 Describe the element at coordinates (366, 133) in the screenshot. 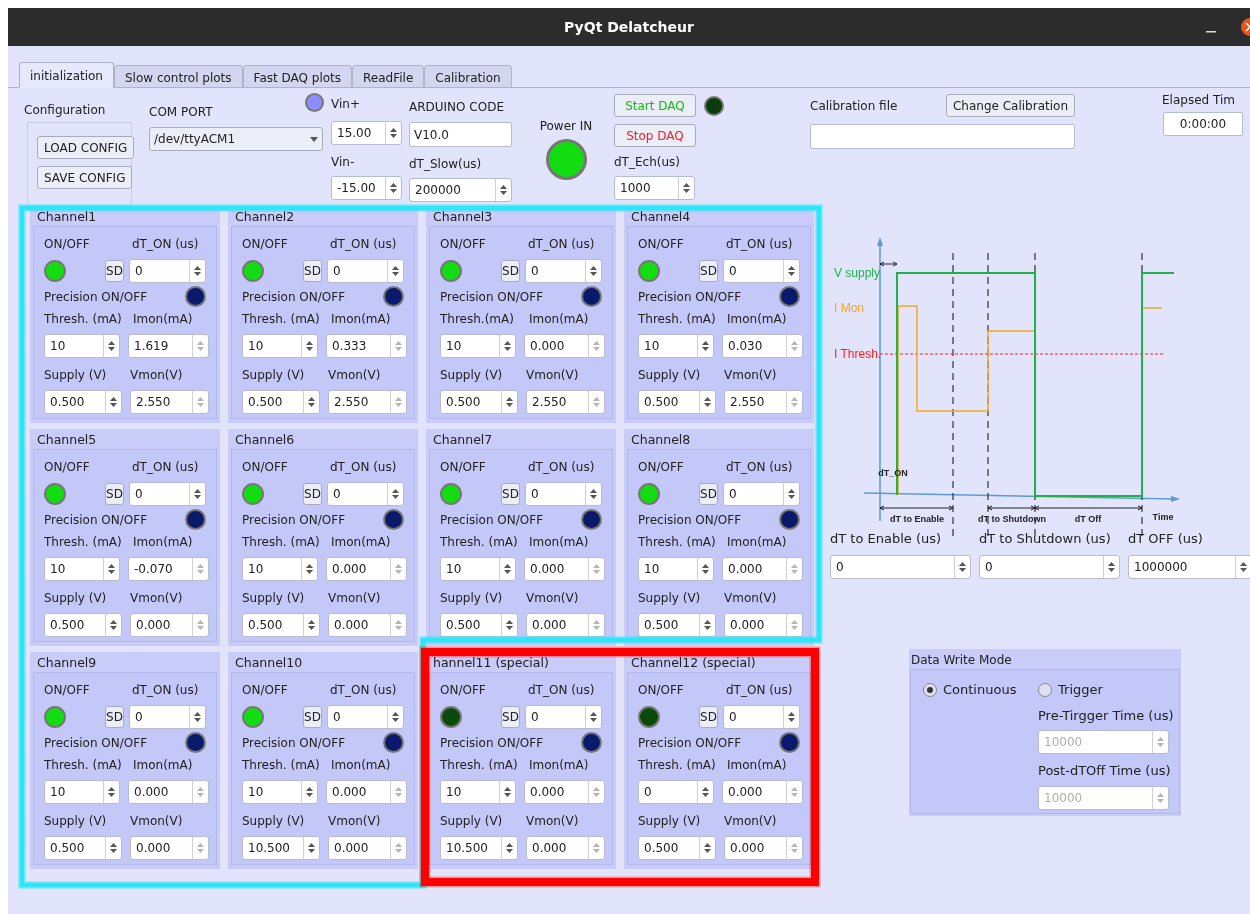

I see `spin-box: 15.00` at that location.